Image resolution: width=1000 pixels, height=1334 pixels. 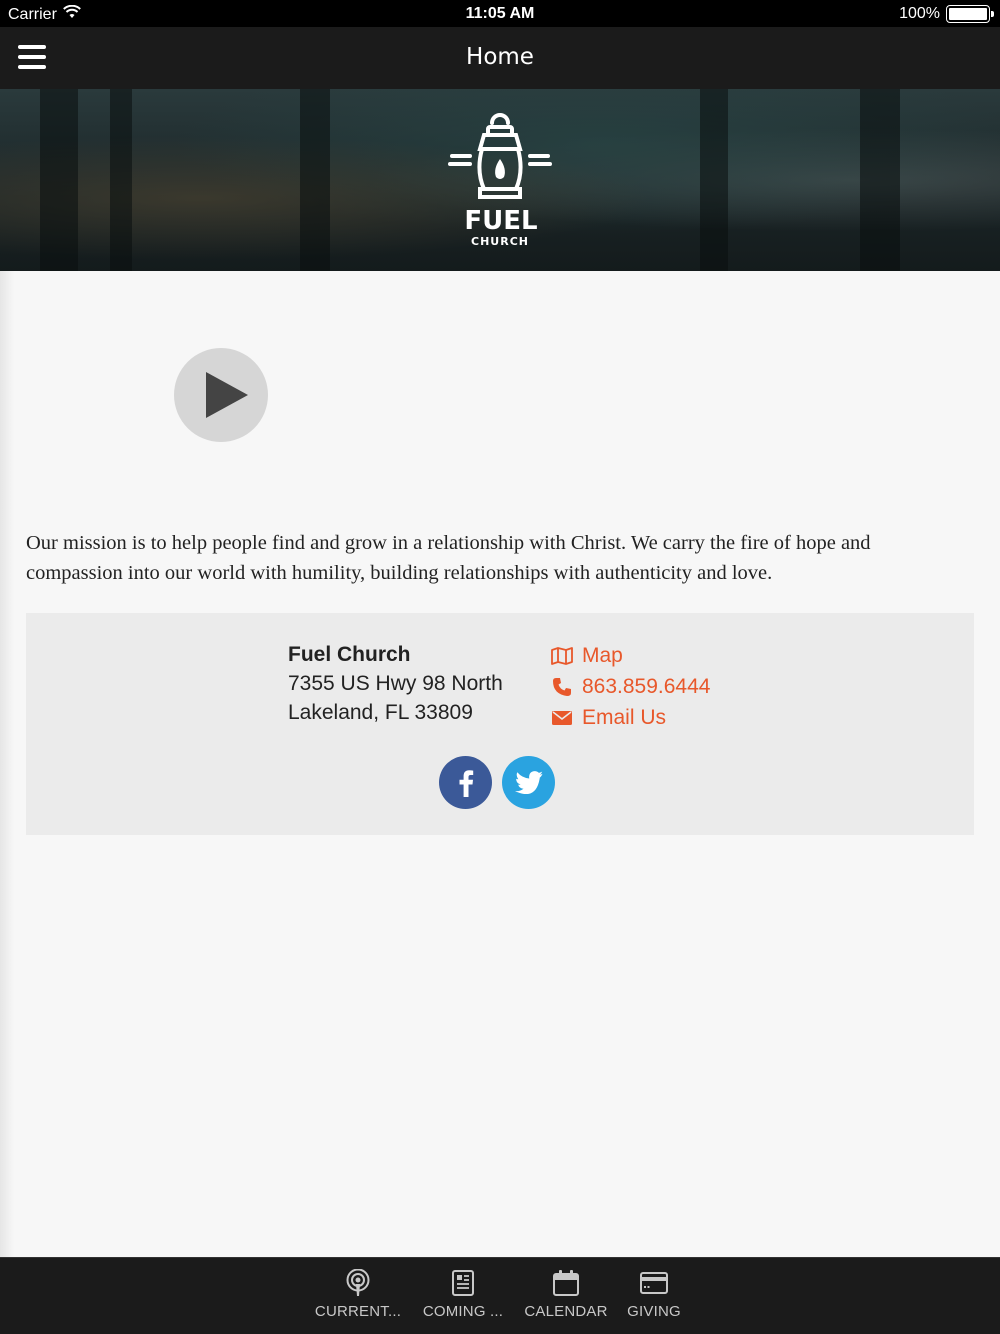 I want to click on social-links, so click(x=497, y=782).